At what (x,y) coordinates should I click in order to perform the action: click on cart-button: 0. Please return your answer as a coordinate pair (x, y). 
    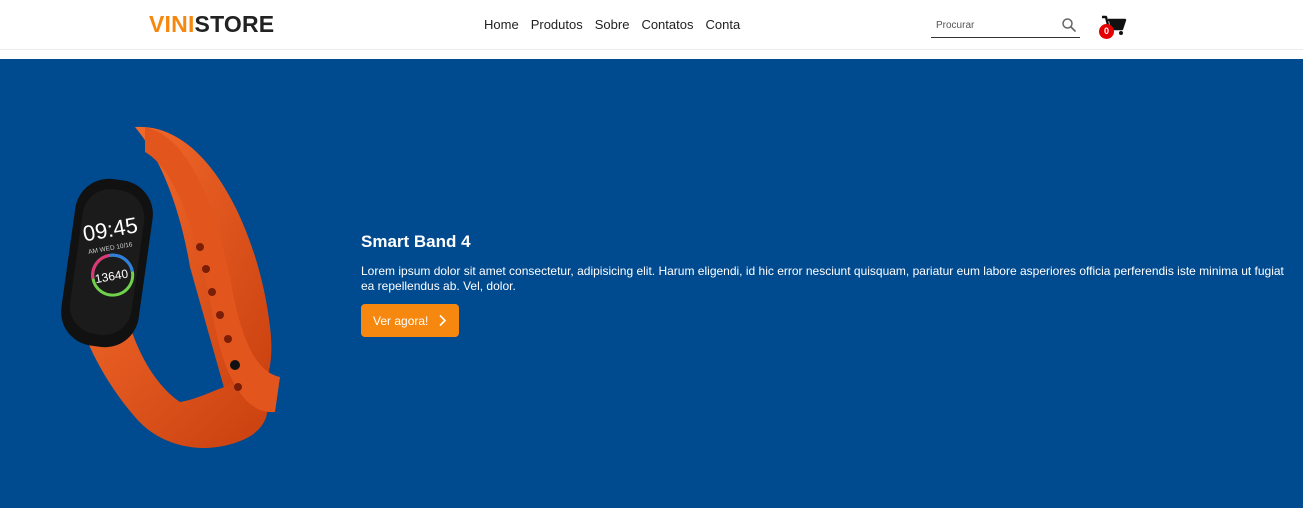
    Looking at the image, I should click on (1114, 27).